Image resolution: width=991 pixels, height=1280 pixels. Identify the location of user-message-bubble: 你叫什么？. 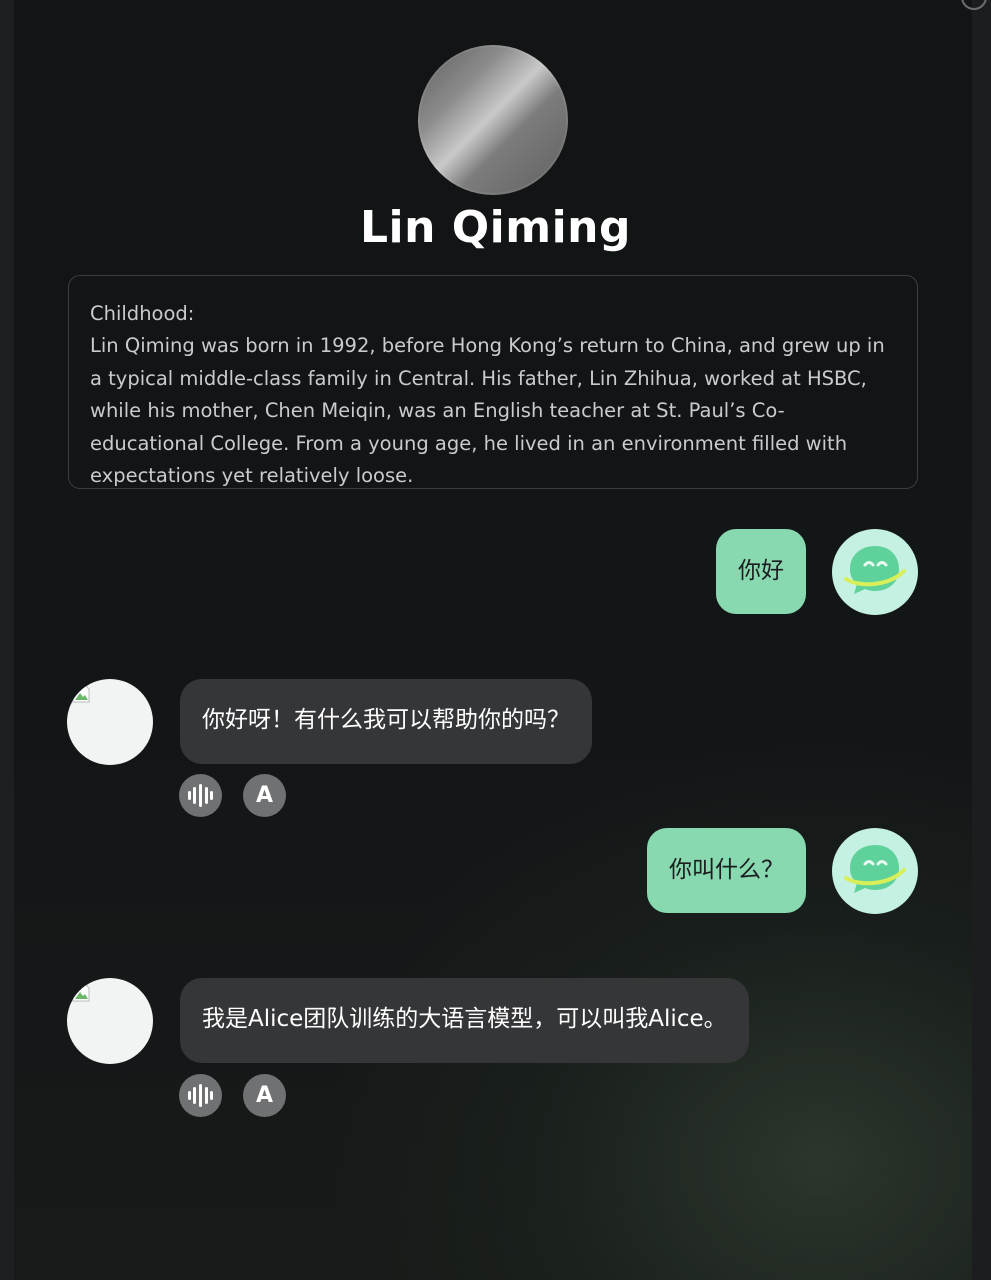
(726, 870).